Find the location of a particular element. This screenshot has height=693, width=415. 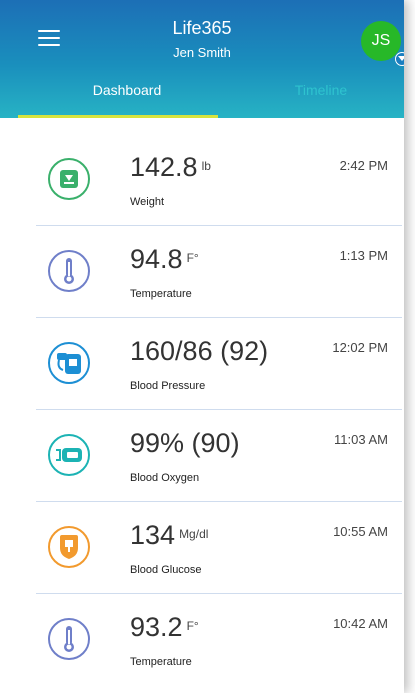

reading-value: 160/86 (92) is located at coordinates (199, 351).